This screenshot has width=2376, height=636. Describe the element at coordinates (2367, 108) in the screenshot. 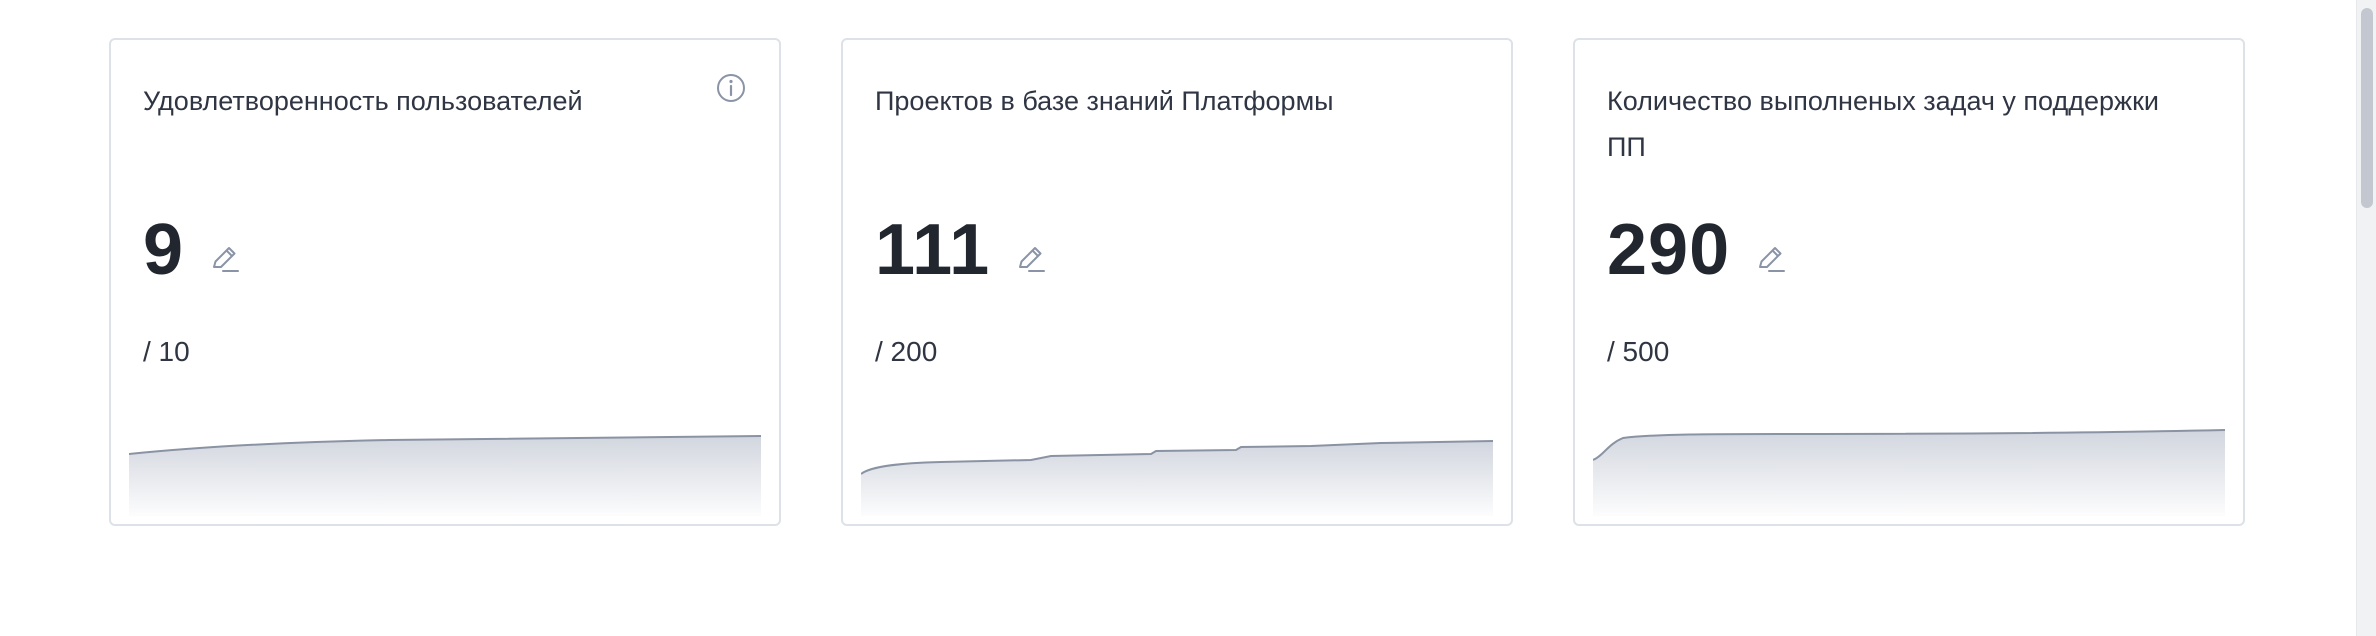

I see `scrollbar-thumb` at that location.